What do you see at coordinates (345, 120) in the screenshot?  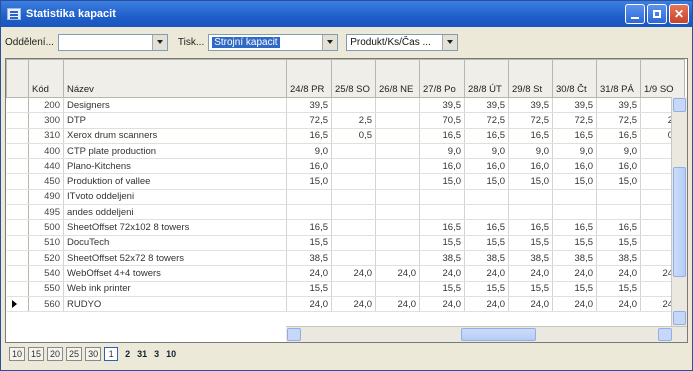 I see `table-row: 300DTP72,52,570,572,572,572,572,52,5` at bounding box center [345, 120].